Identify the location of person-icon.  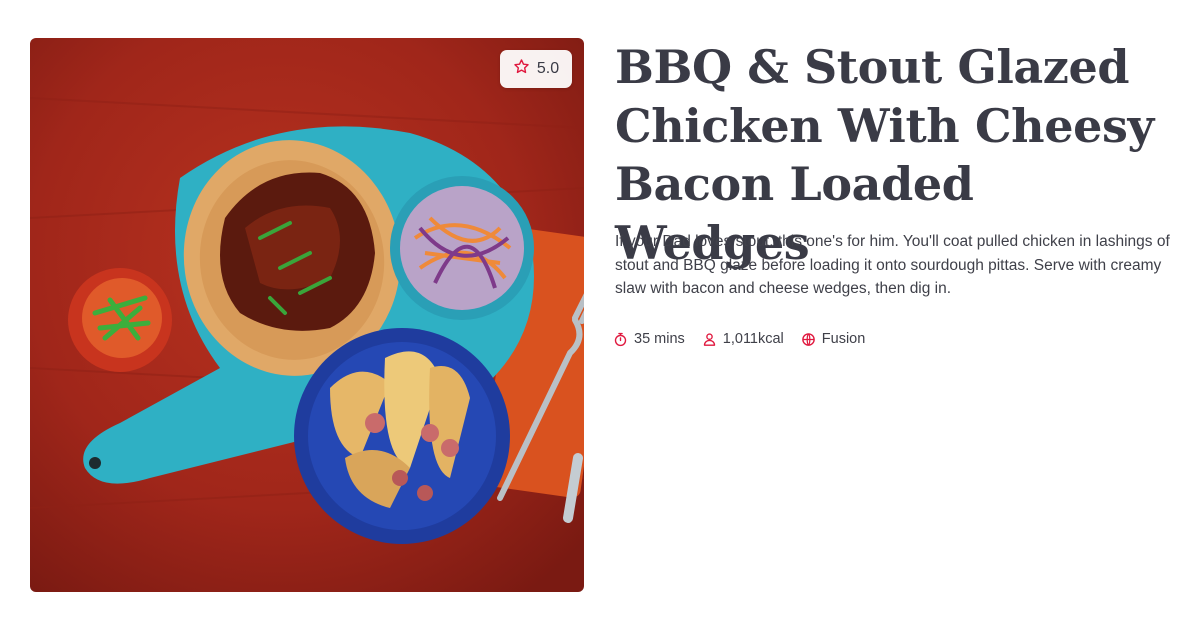
(709, 339).